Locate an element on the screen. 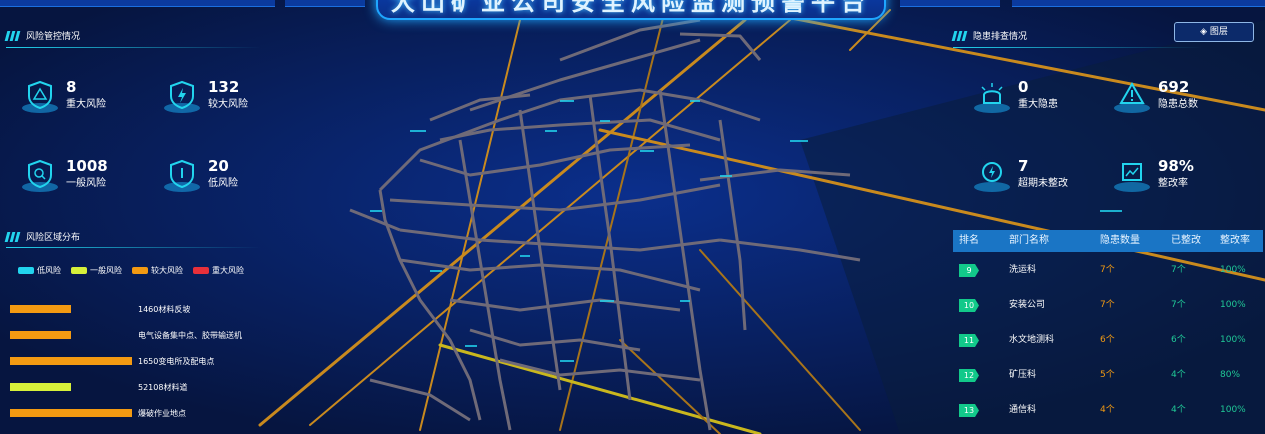 The height and width of the screenshot is (434, 1265). legend-item-major: 重大风险 is located at coordinates (218, 270).